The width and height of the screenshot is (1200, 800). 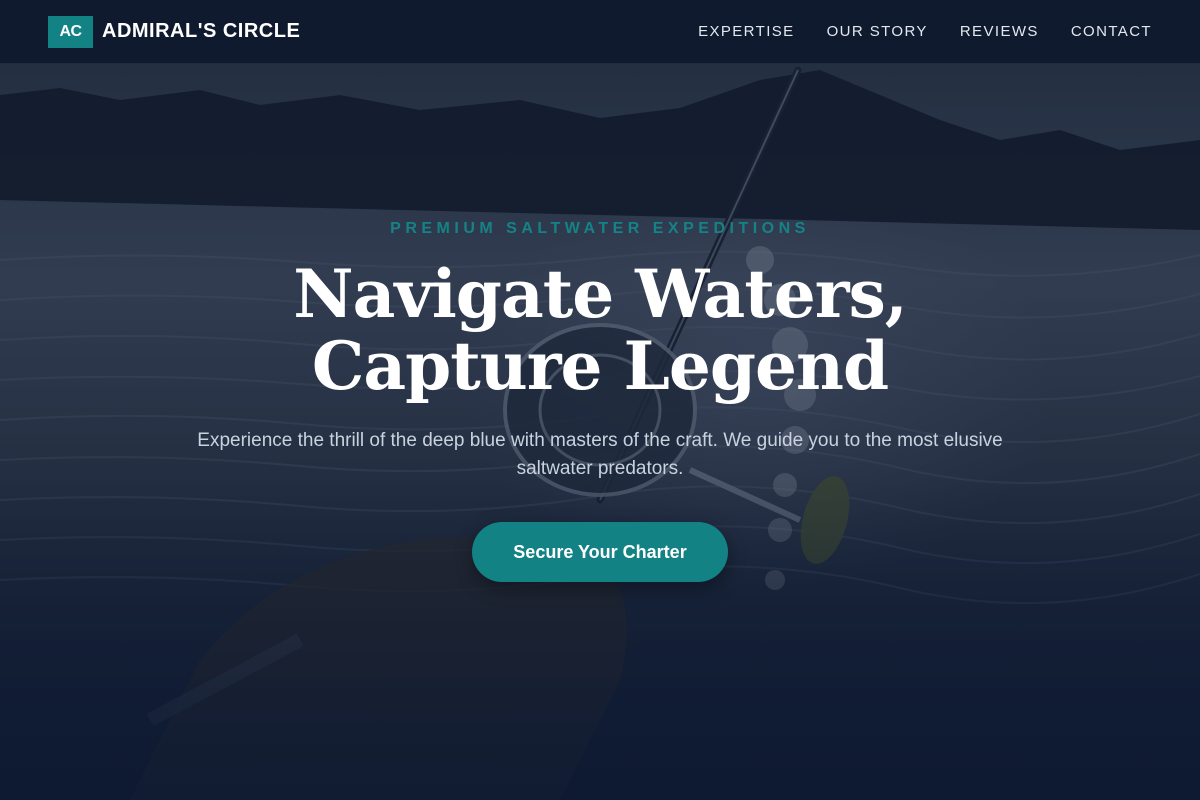 What do you see at coordinates (746, 31) in the screenshot?
I see `nav-link-expertise: EXPERTISE` at bounding box center [746, 31].